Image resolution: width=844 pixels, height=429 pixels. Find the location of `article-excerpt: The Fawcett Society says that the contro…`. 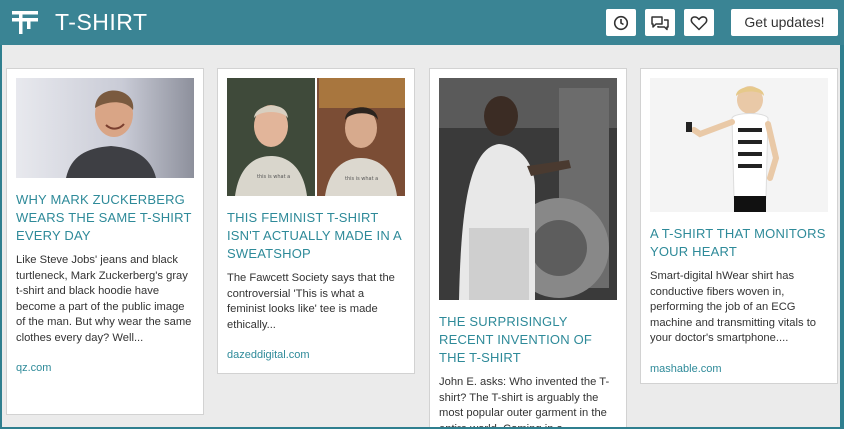

article-excerpt: The Fawcett Society says that the contro… is located at coordinates (311, 301).